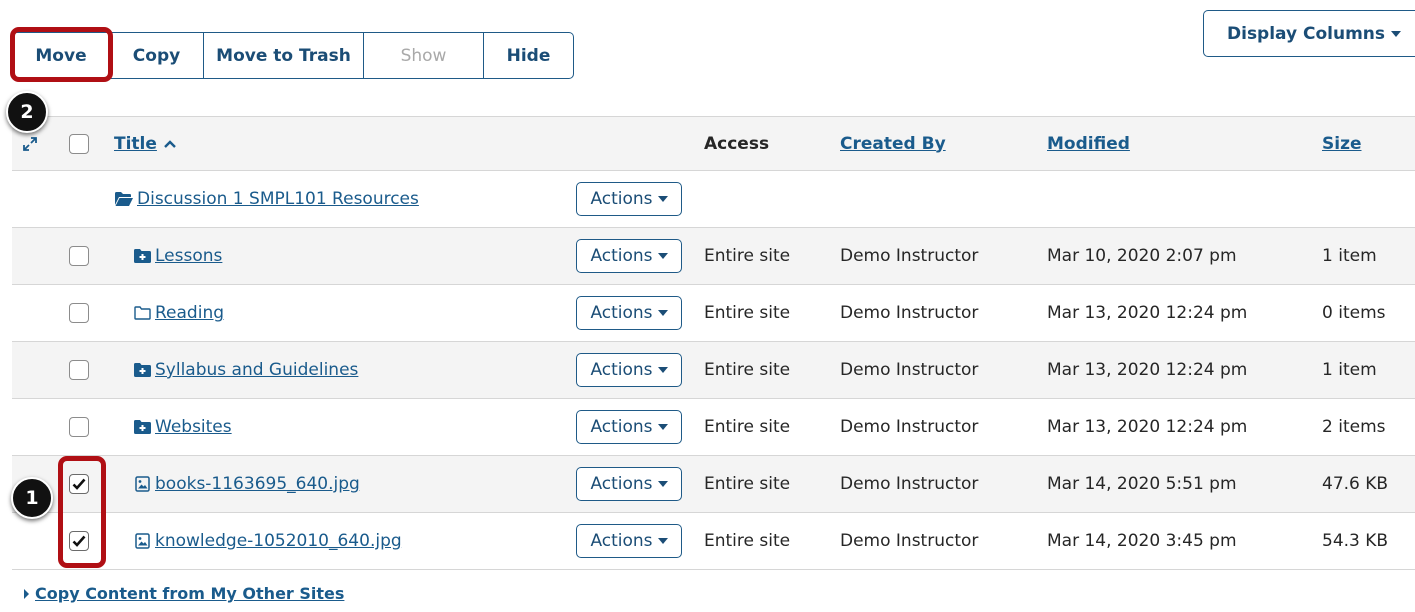  What do you see at coordinates (82, 512) in the screenshot?
I see `checkbox-highlight` at bounding box center [82, 512].